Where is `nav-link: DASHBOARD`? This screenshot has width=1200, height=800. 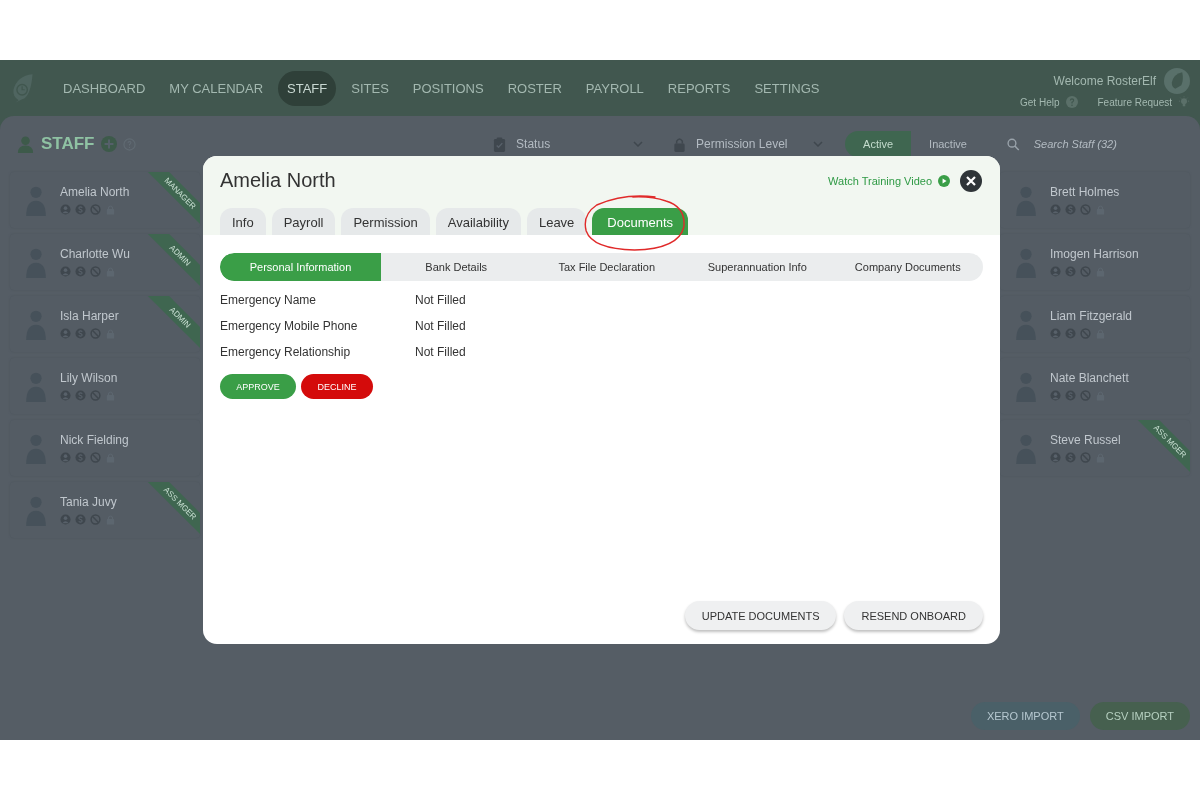
nav-link: DASHBOARD is located at coordinates (104, 88).